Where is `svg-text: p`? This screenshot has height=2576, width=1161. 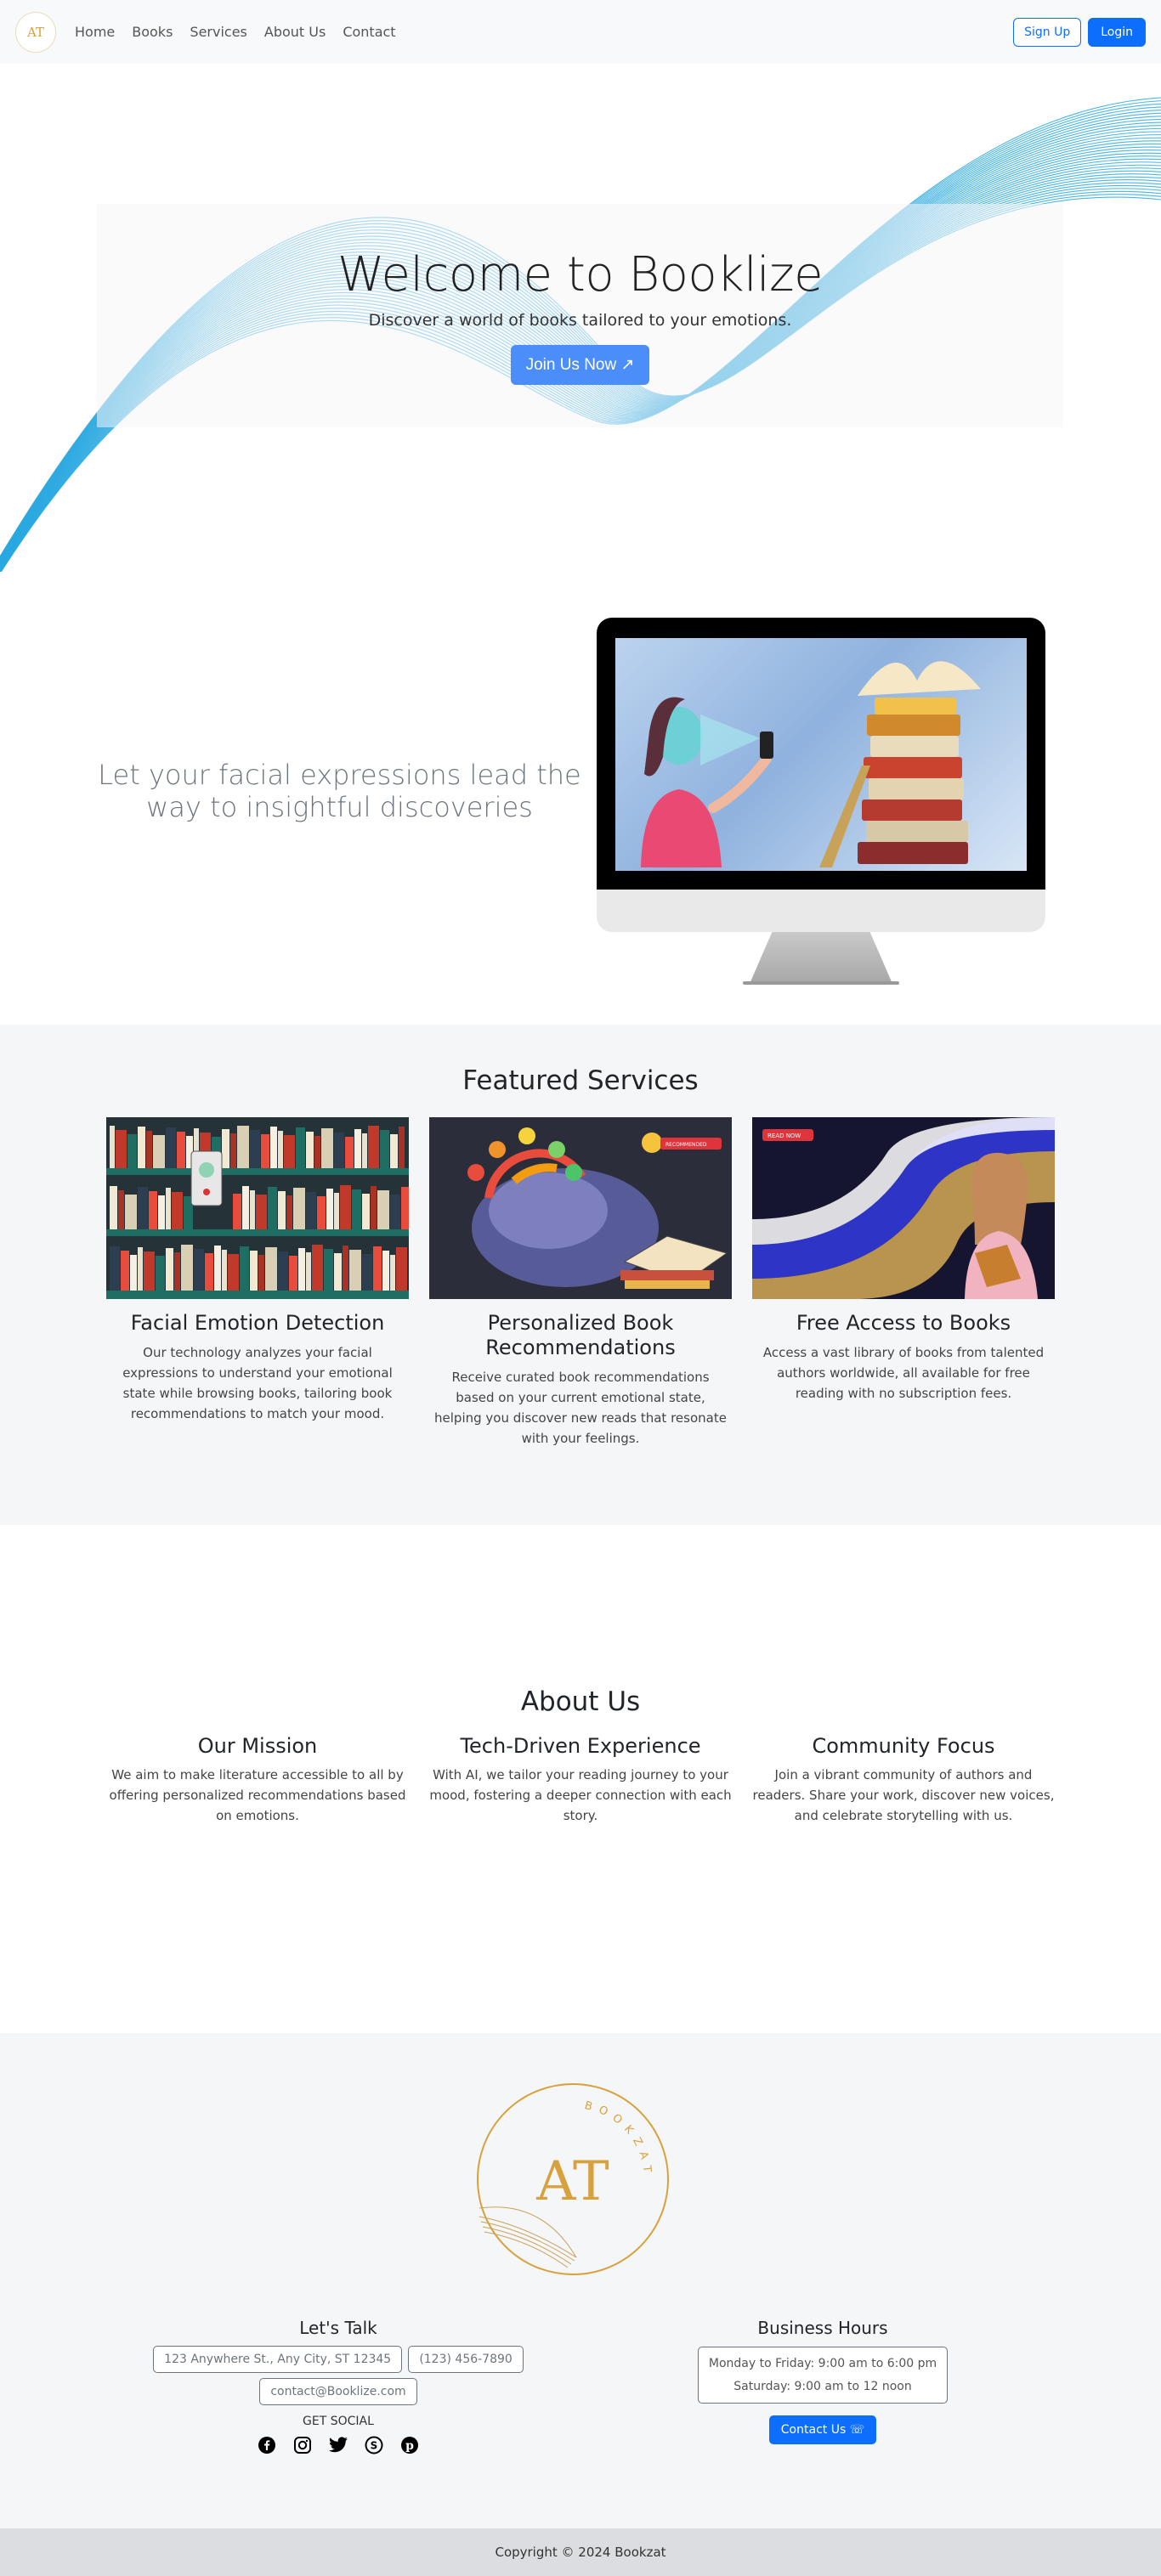
svg-text: p is located at coordinates (409, 2446).